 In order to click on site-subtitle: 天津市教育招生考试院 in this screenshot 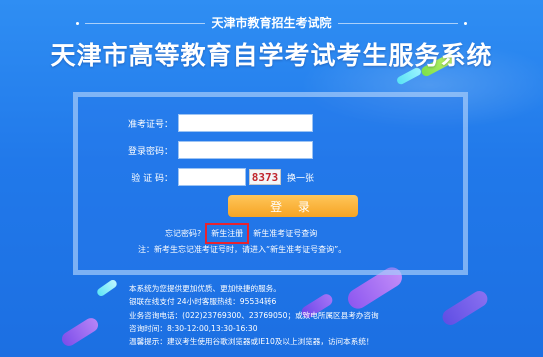, I will do `click(271, 22)`.